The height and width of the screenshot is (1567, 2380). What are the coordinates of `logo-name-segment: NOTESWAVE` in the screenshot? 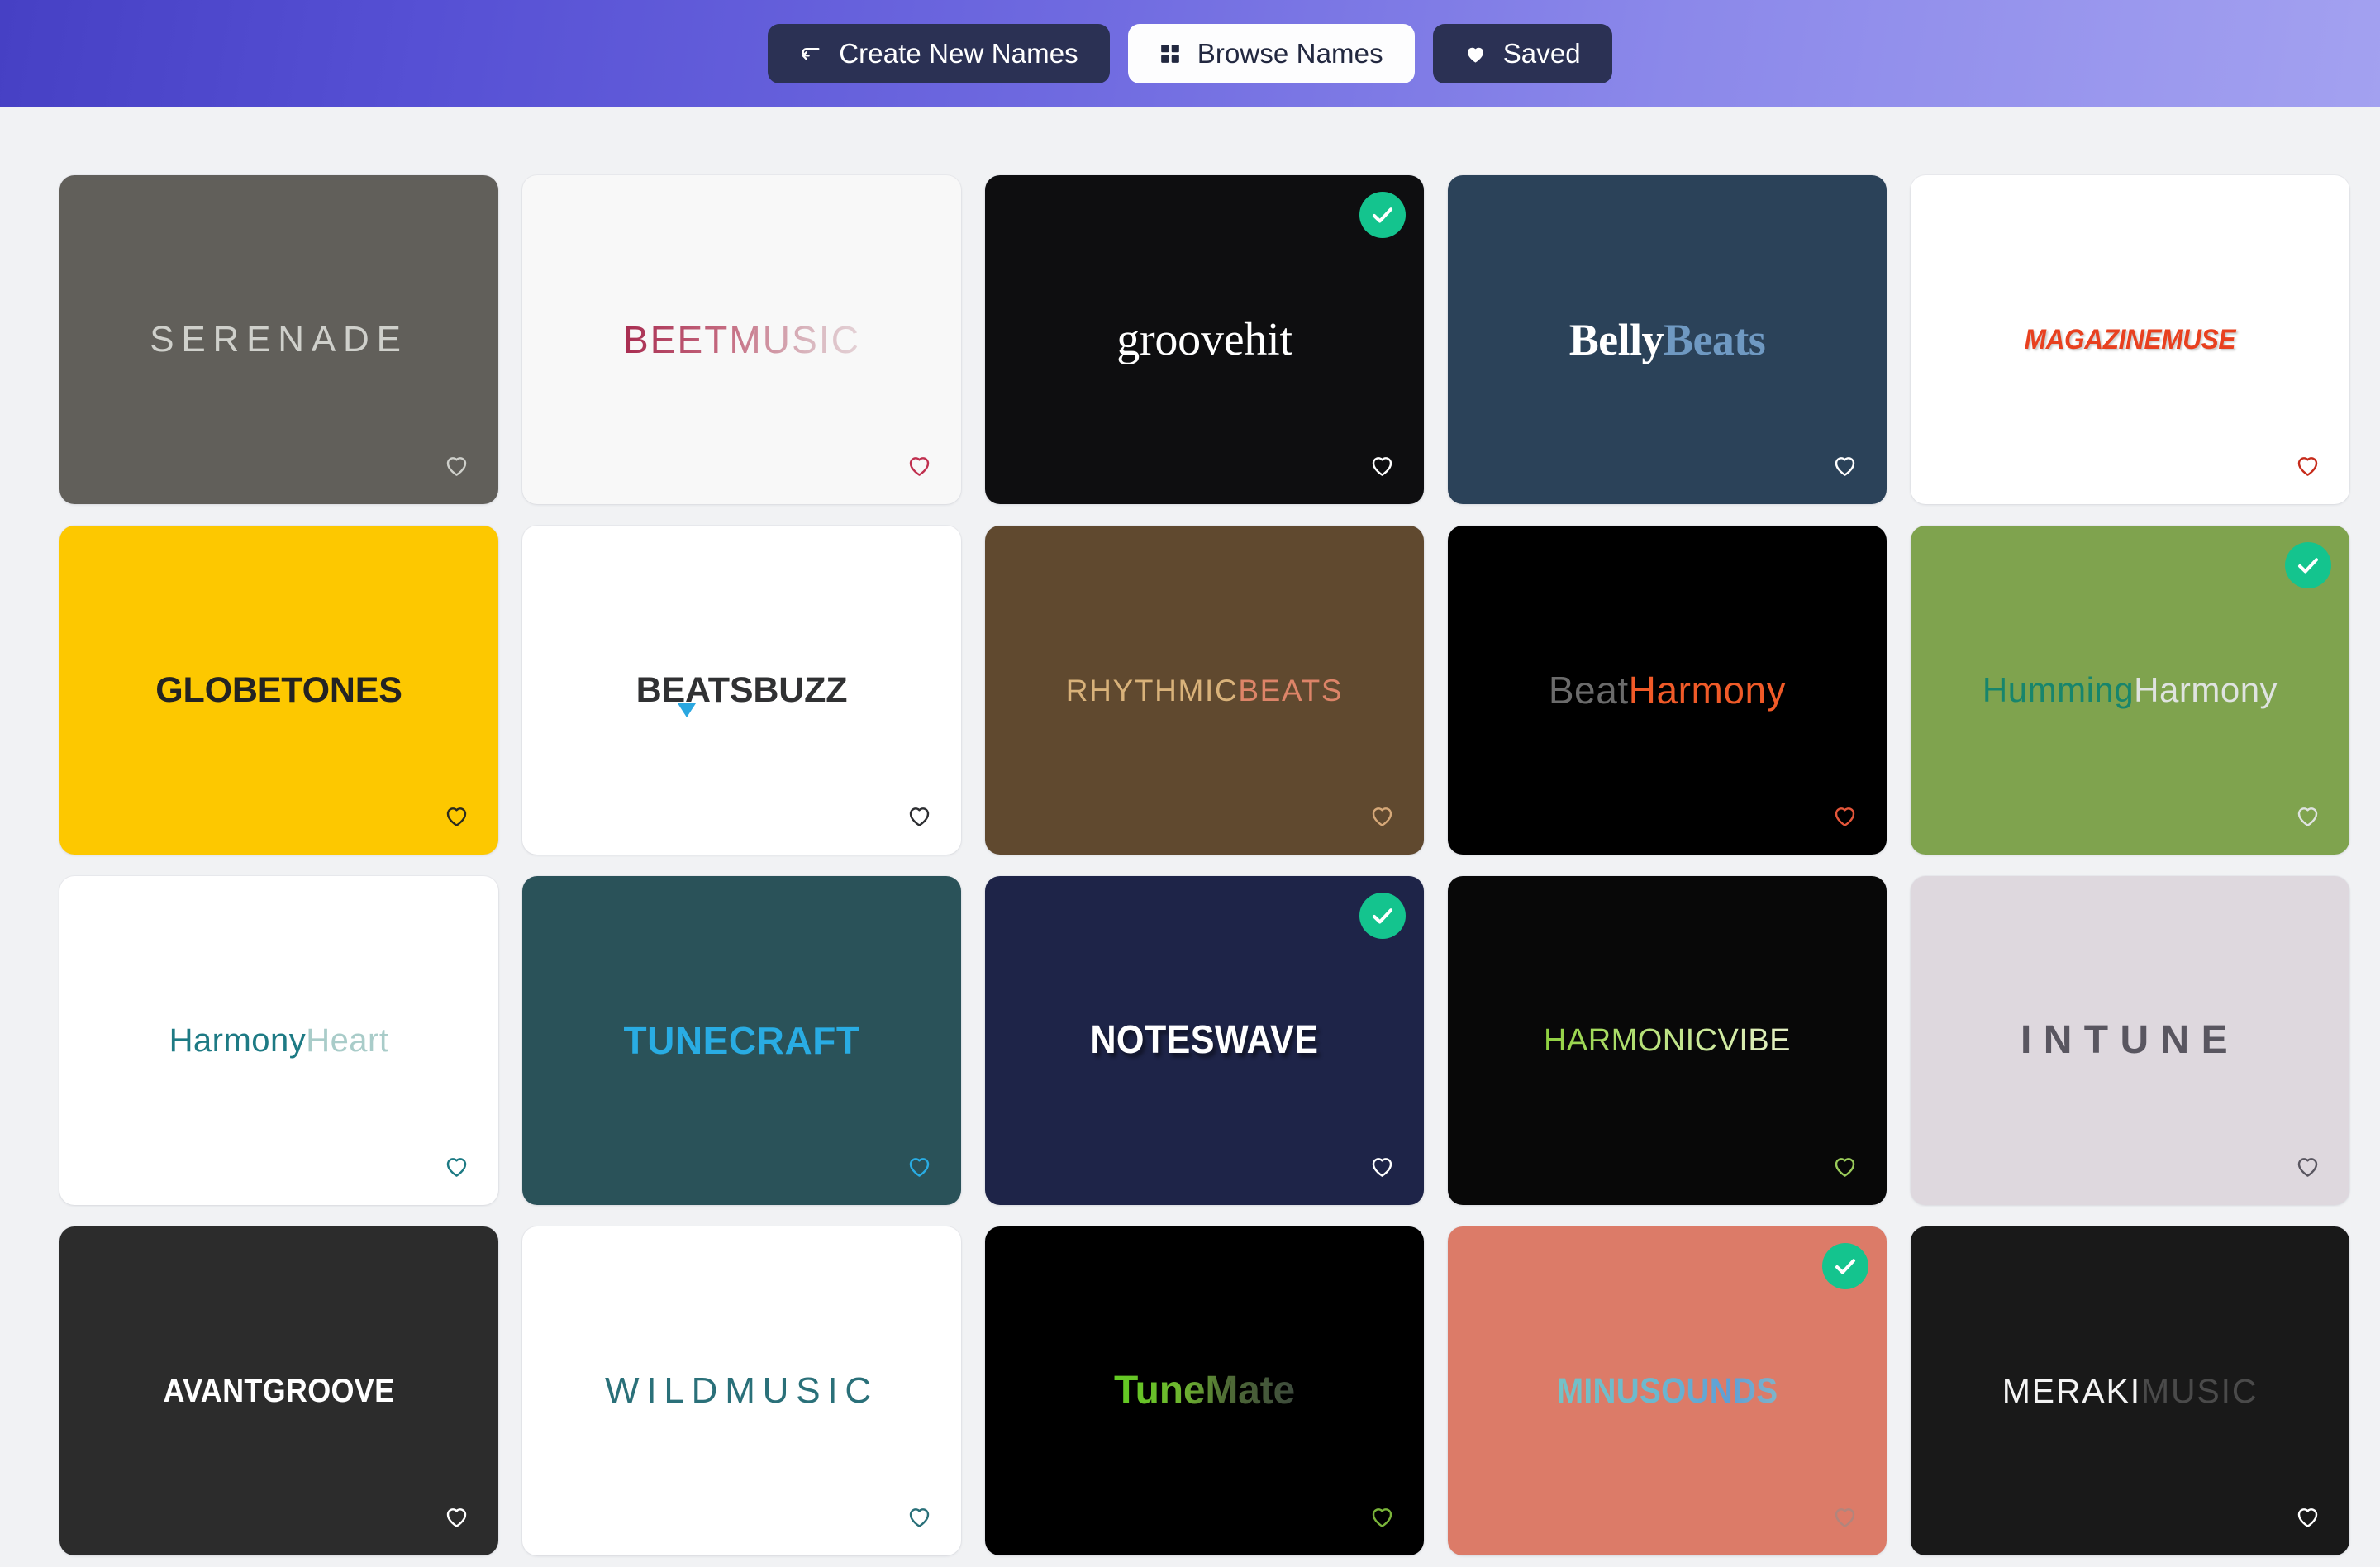 It's located at (1204, 1040).